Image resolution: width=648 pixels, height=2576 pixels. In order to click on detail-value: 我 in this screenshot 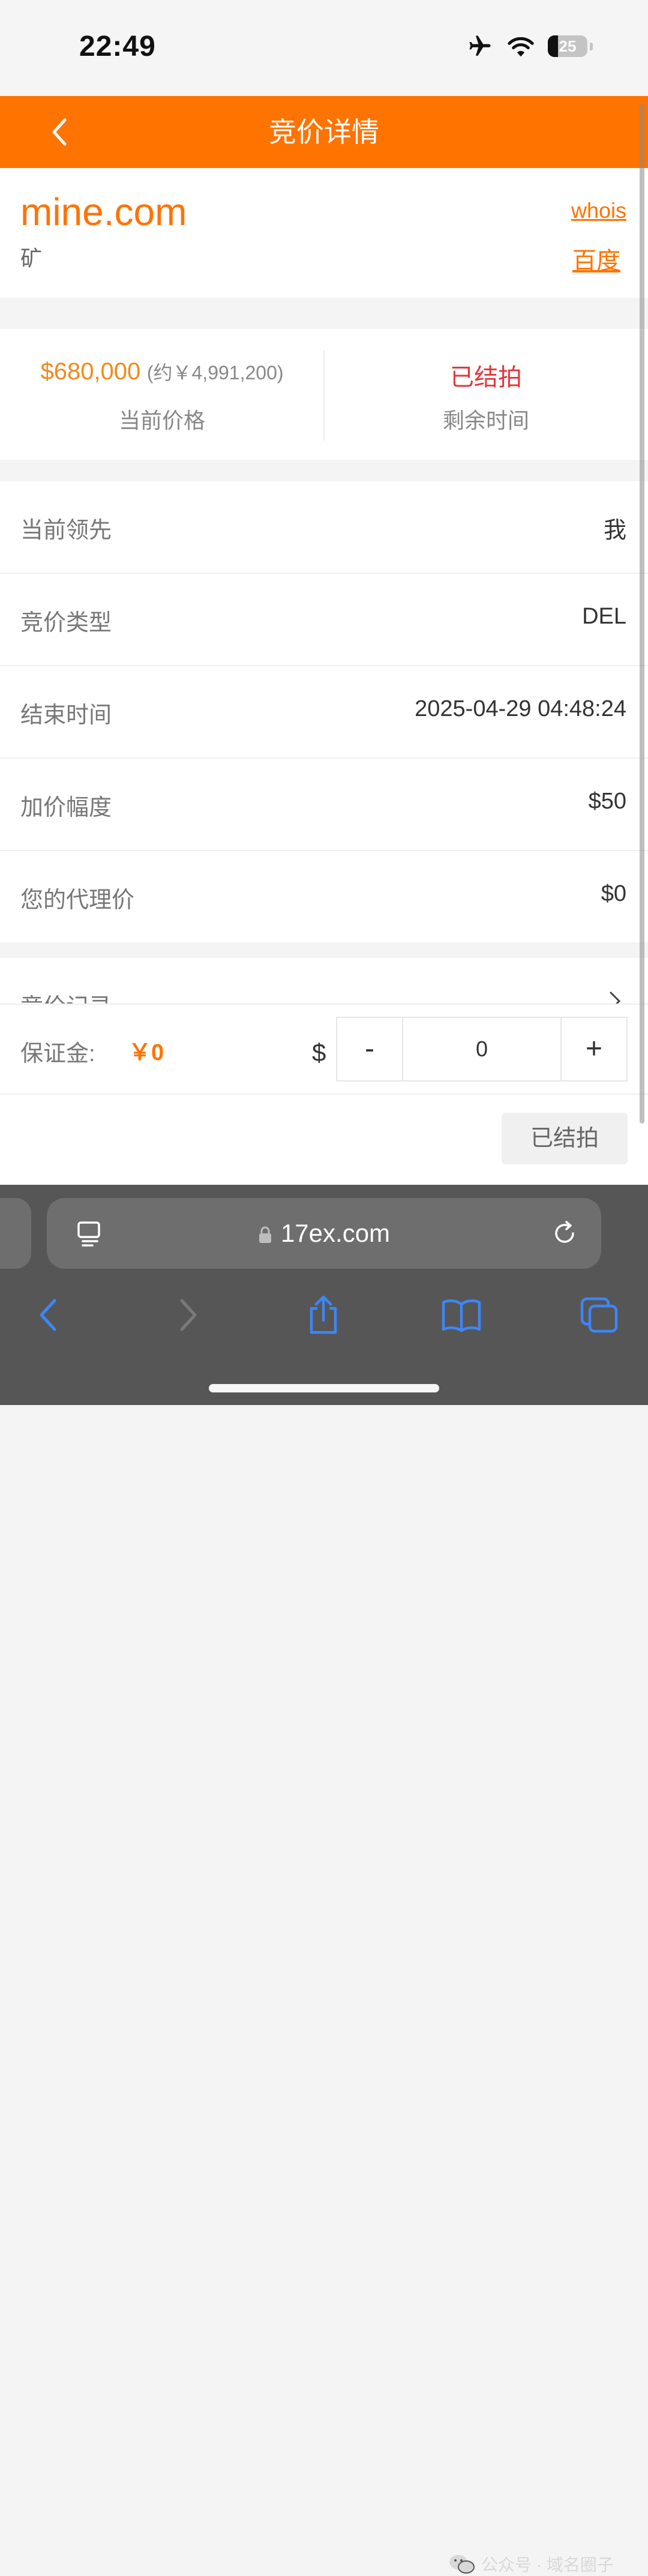, I will do `click(614, 530)`.